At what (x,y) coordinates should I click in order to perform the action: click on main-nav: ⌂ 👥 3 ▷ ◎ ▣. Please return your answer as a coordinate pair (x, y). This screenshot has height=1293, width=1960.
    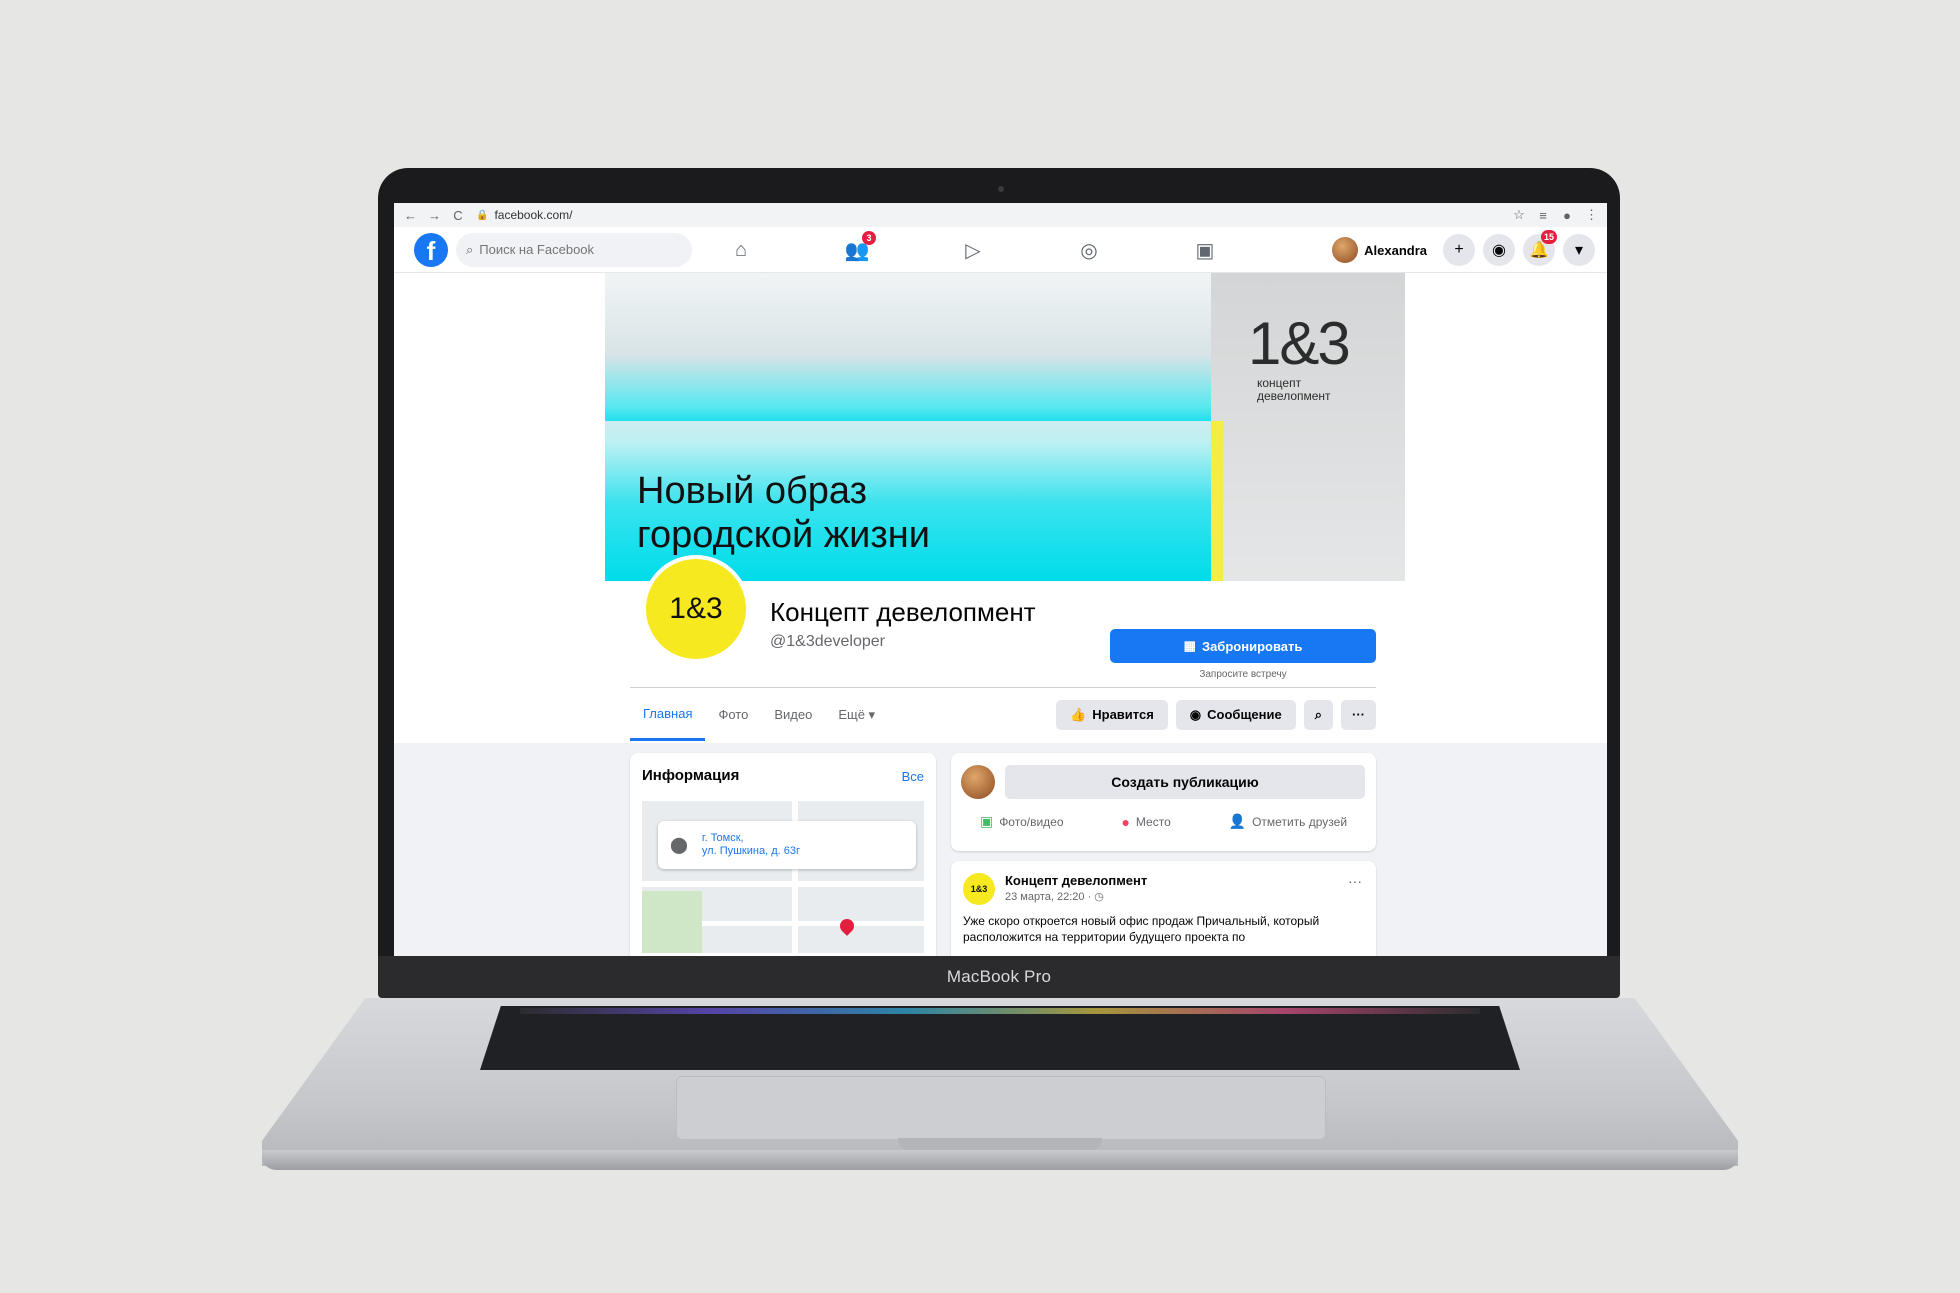
    Looking at the image, I should click on (973, 248).